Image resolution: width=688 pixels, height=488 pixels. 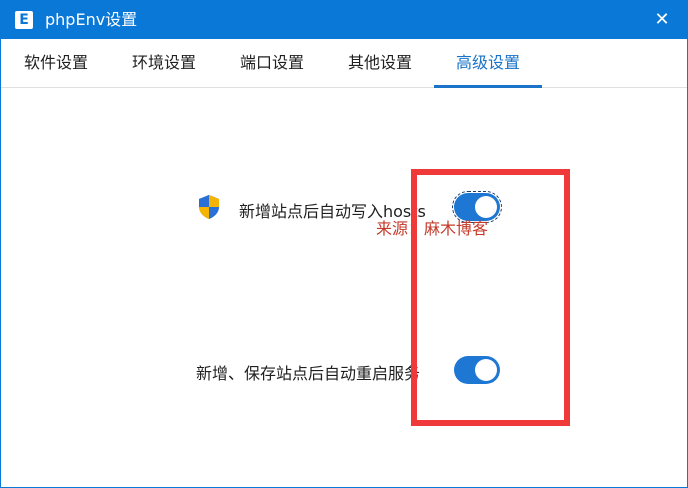 I want to click on auto-restart-label: 新增、保存站点后自动重启服务, so click(x=308, y=373).